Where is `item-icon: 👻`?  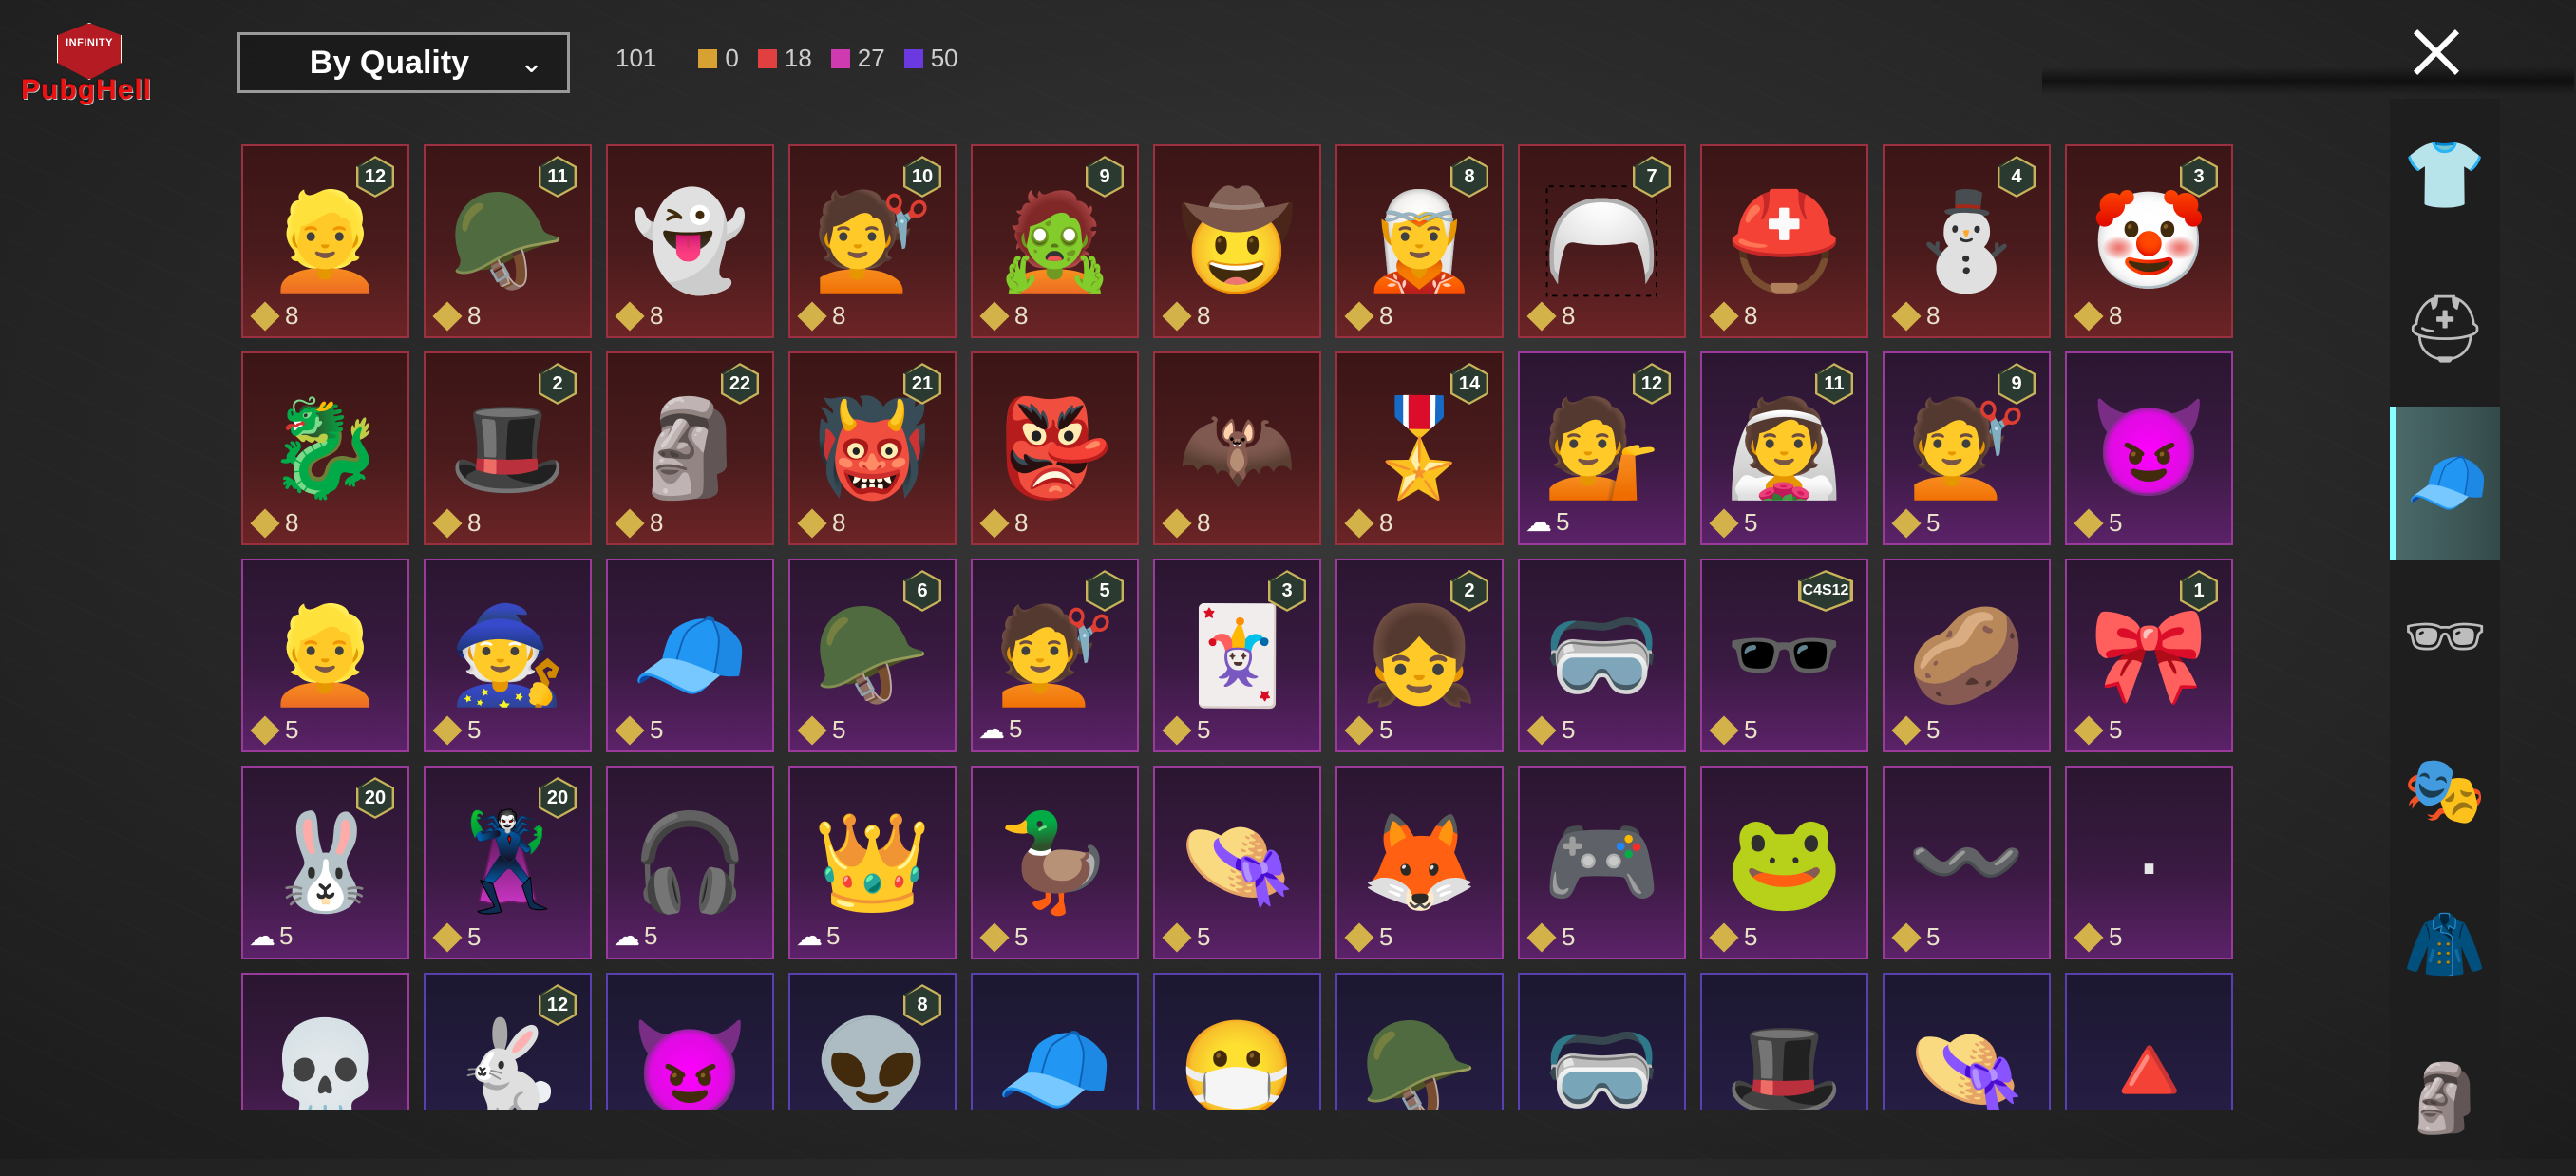 item-icon: 👻 is located at coordinates (690, 241).